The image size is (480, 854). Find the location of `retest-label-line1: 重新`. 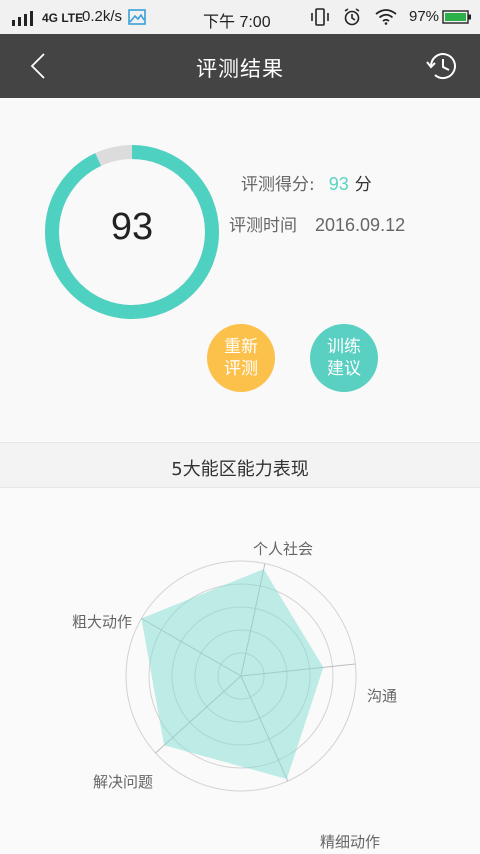

retest-label-line1: 重新 is located at coordinates (241, 347).